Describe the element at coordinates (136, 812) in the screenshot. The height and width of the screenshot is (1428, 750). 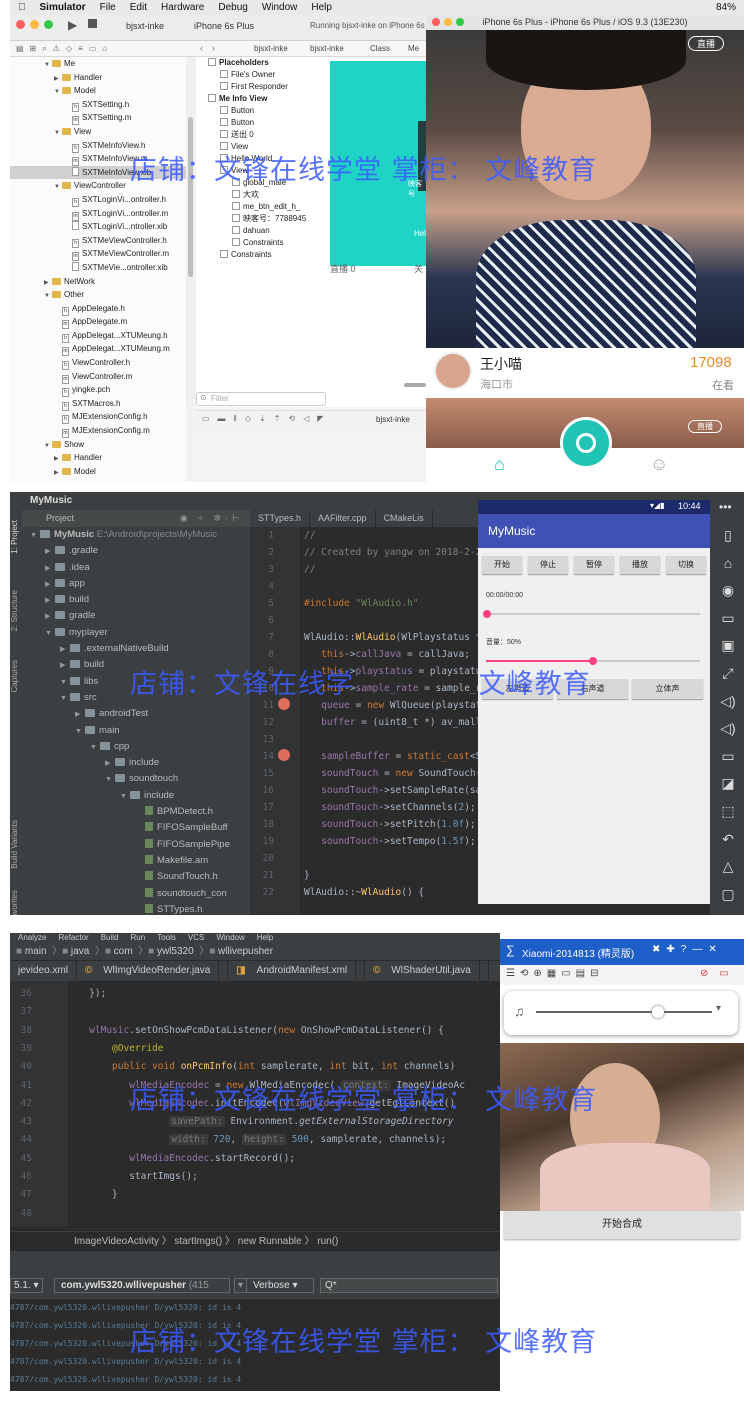
I see `tree-item: BPMDetect.h` at that location.